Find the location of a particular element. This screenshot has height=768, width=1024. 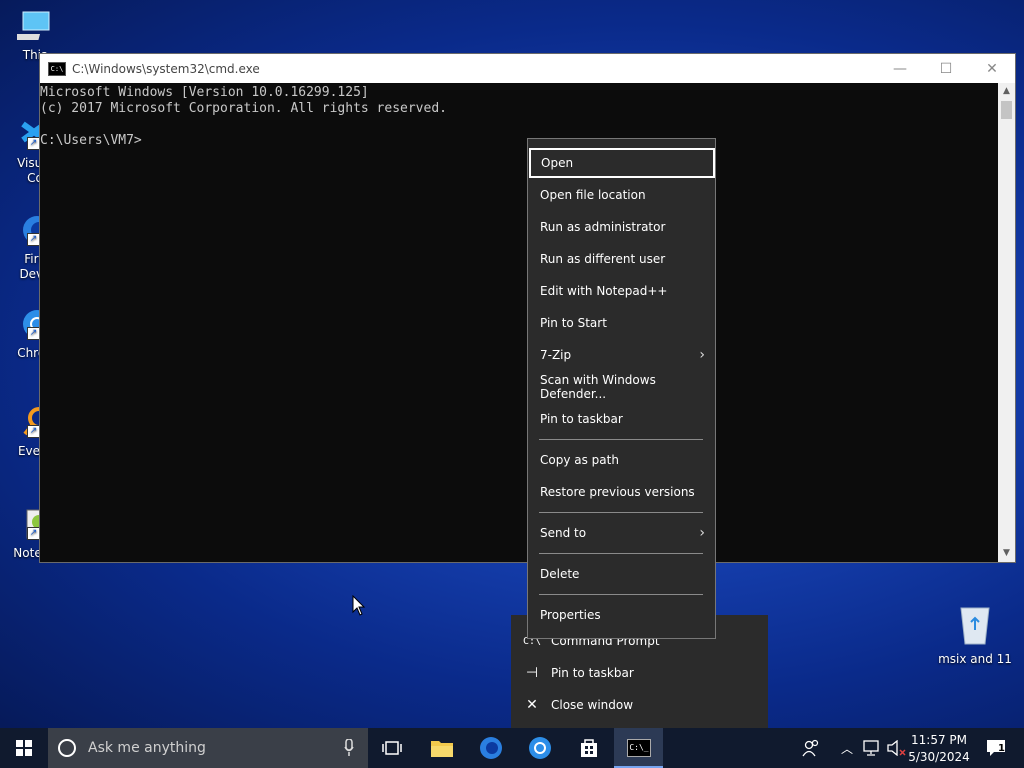

firefox-icon is located at coordinates (491, 748).